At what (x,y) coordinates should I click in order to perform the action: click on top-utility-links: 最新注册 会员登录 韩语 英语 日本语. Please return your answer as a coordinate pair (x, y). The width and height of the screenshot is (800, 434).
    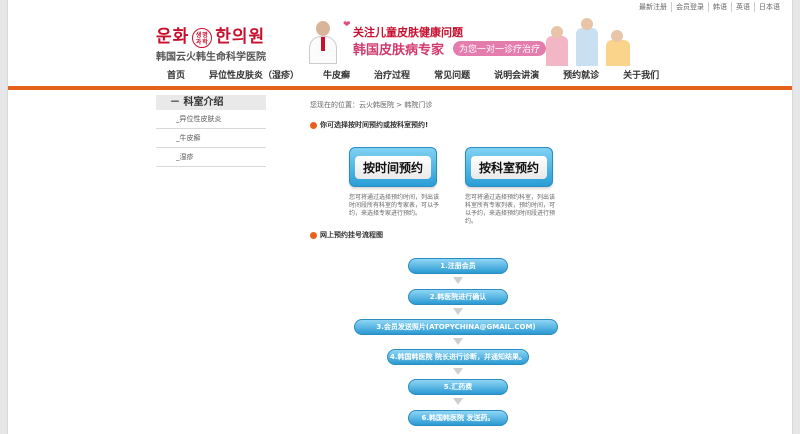
    Looking at the image, I should click on (709, 7).